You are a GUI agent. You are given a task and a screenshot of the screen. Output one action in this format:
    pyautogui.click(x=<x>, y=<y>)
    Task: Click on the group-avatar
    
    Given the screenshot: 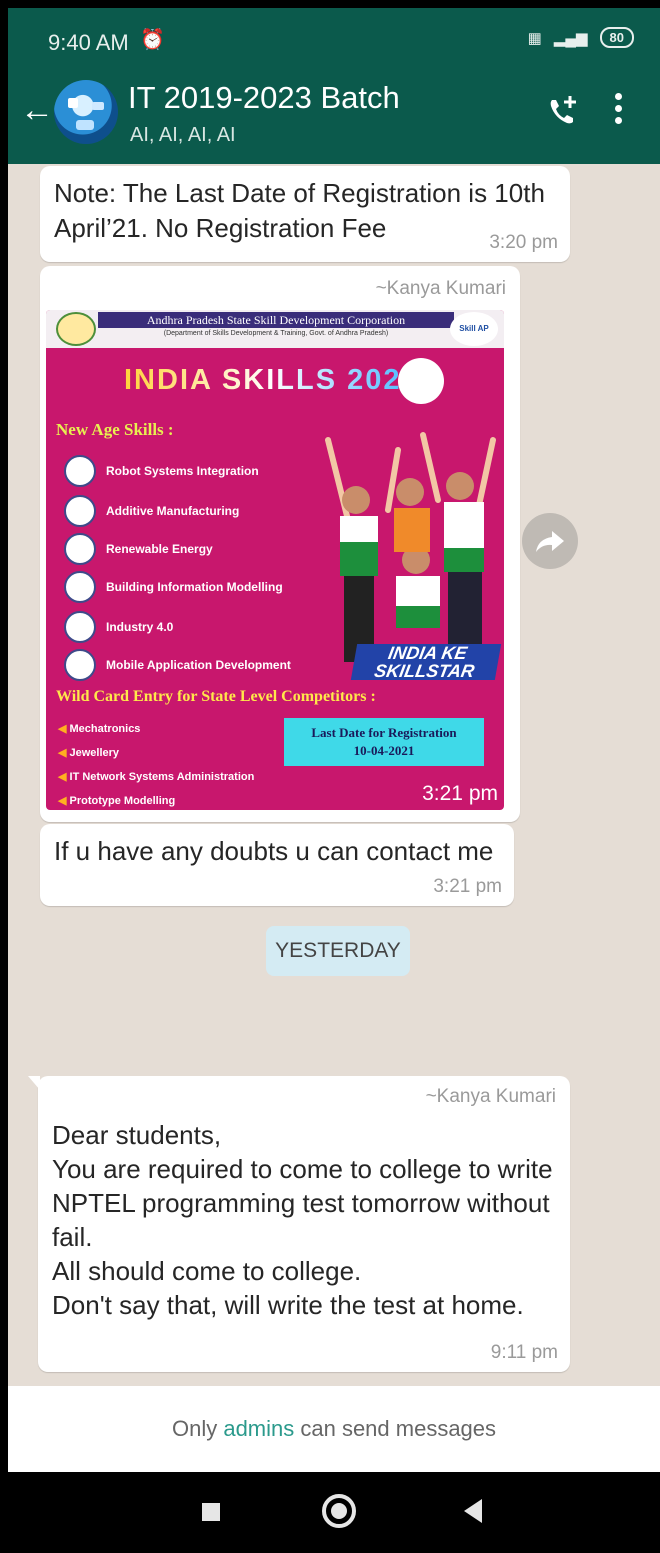 What is the action you would take?
    pyautogui.click(x=86, y=112)
    